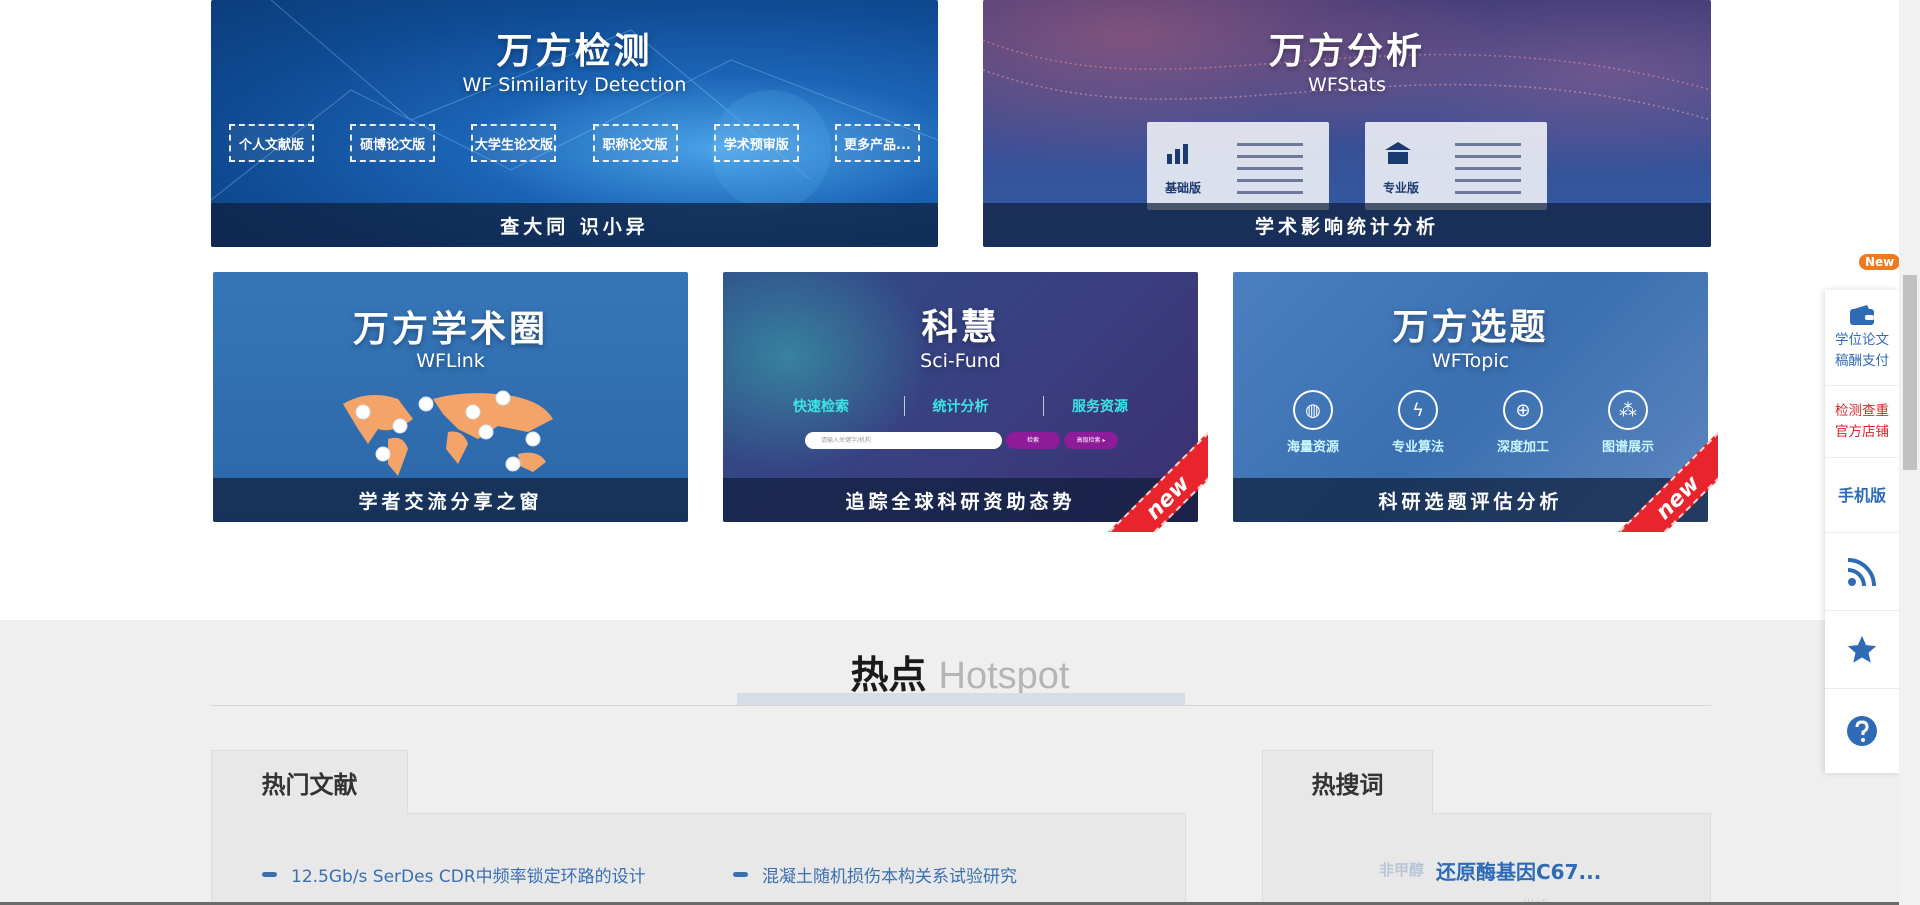 This screenshot has width=1920, height=905. I want to click on sidebar-item-thesis-pay: 学位论文稿酬支付, so click(1862, 338).